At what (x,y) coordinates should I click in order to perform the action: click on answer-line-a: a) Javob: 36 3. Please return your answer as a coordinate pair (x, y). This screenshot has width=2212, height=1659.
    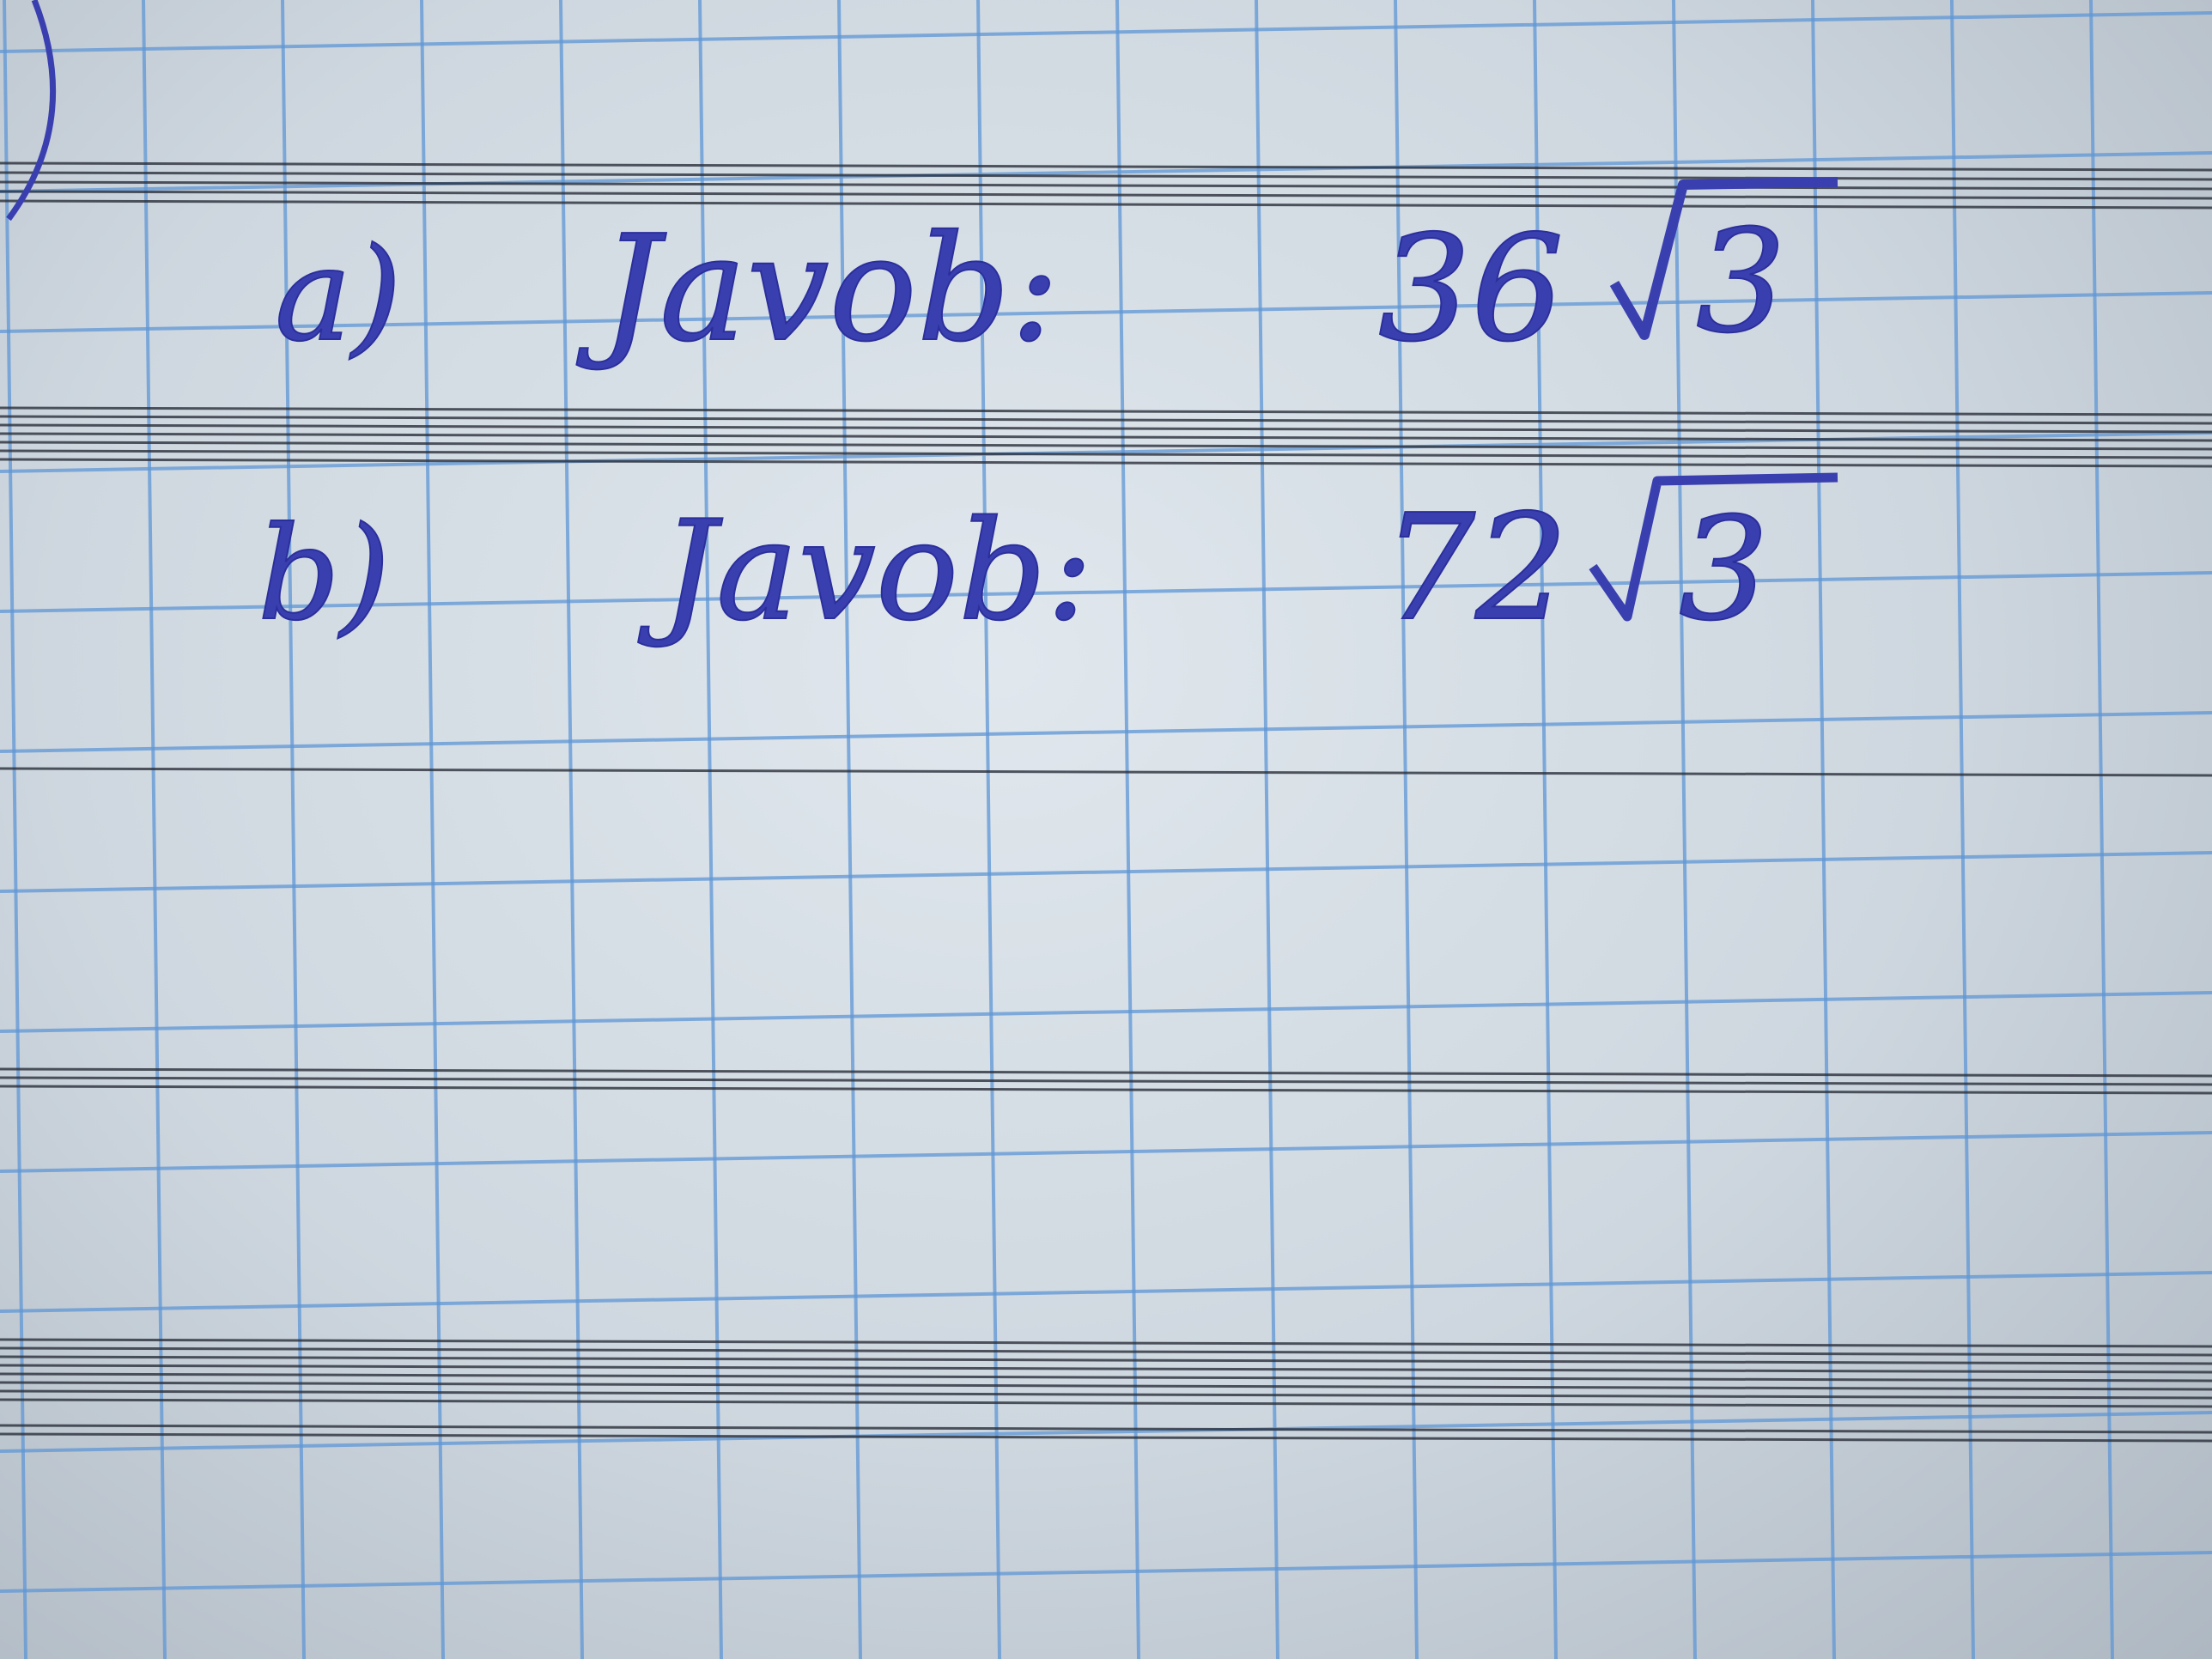
    Looking at the image, I should click on (1056, 276).